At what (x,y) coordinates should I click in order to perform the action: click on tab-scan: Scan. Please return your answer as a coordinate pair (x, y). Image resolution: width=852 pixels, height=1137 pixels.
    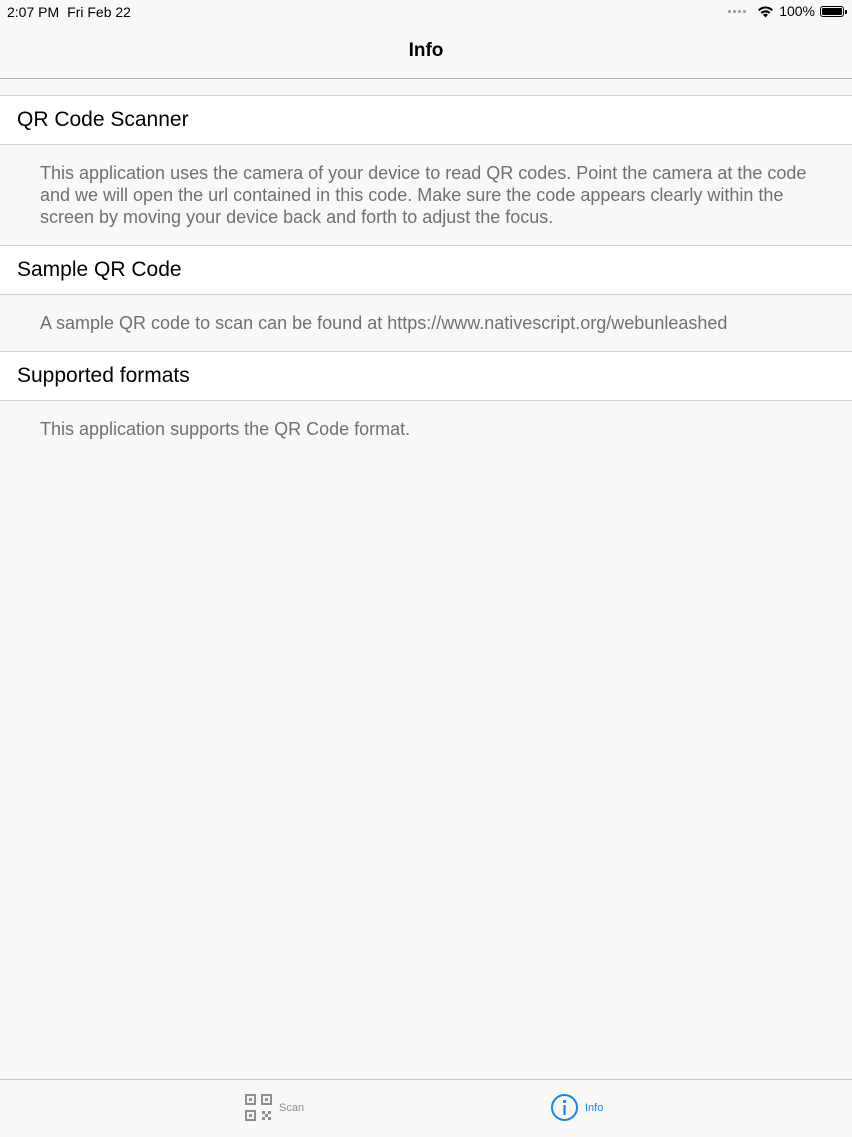
    Looking at the image, I should click on (274, 1107).